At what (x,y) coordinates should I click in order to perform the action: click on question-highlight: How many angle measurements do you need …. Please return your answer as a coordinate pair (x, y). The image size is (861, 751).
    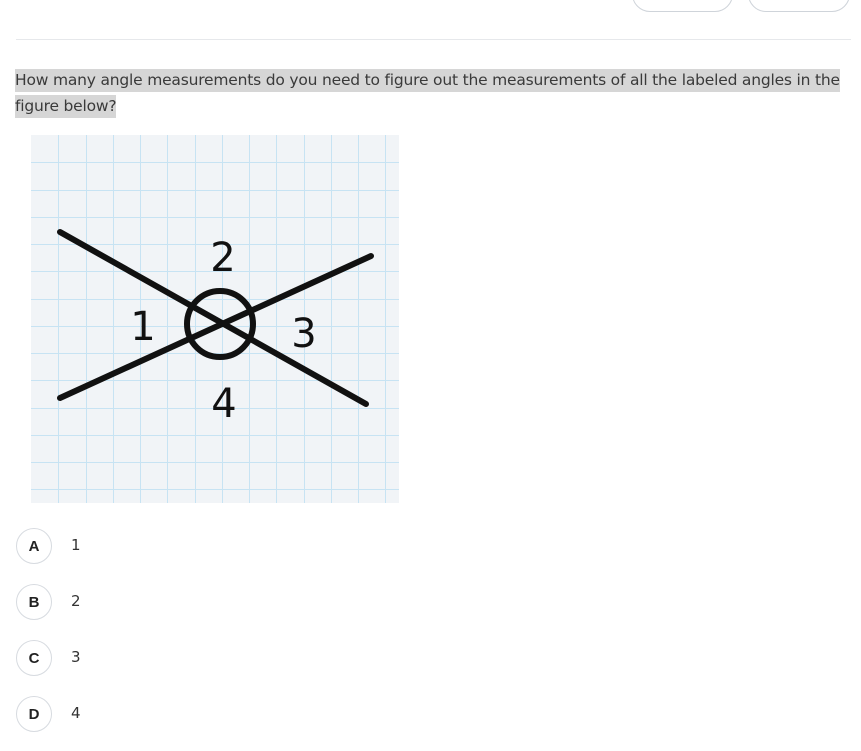
    Looking at the image, I should click on (427, 93).